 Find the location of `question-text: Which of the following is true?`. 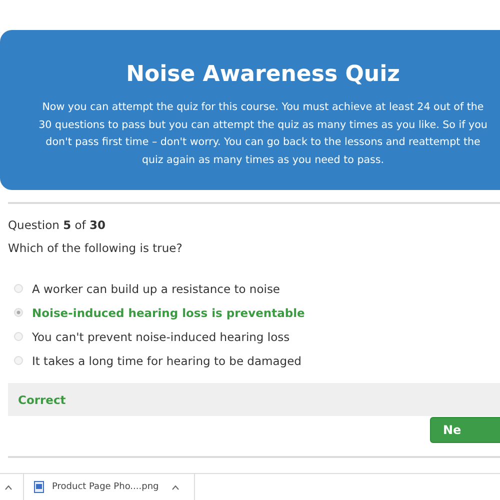

question-text: Which of the following is true? is located at coordinates (96, 248).